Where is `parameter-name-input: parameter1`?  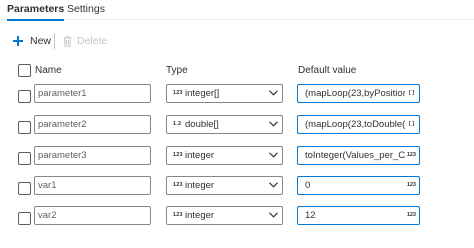
parameter-name-input: parameter1 is located at coordinates (92, 93).